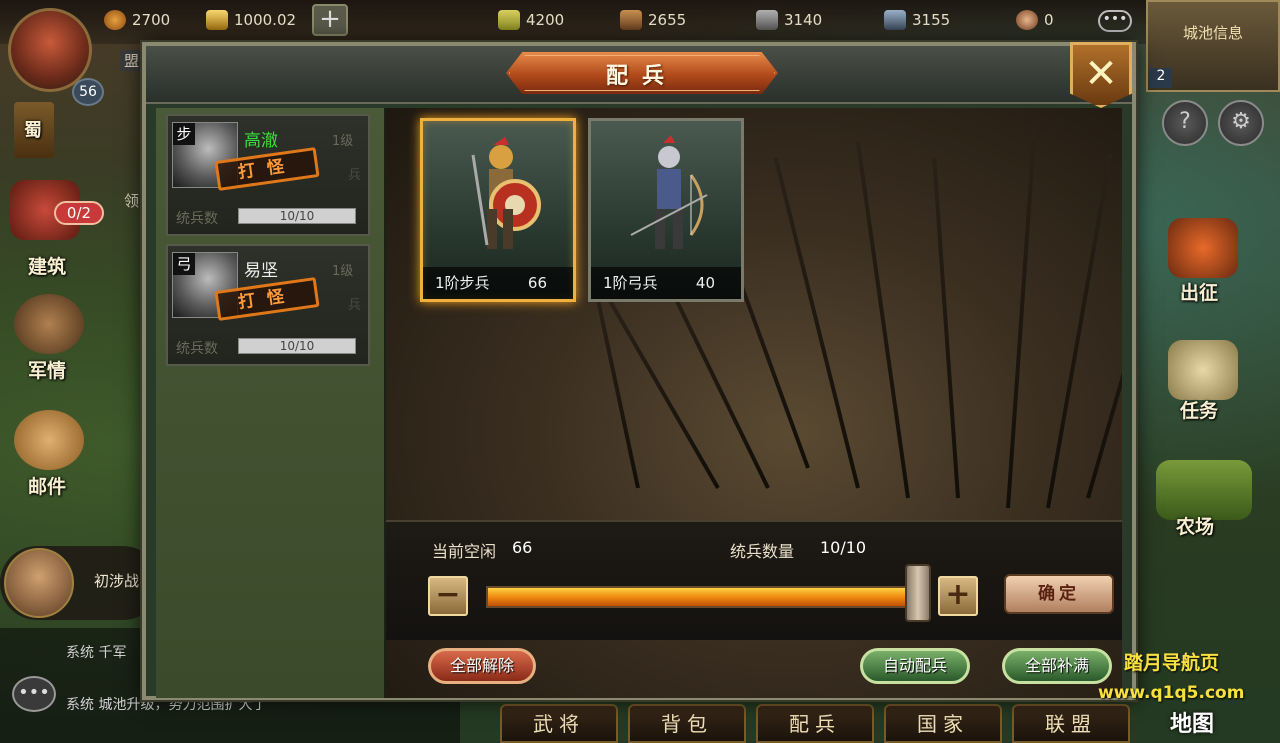 This screenshot has width=1280, height=743. I want to click on troop-slider, so click(702, 597).